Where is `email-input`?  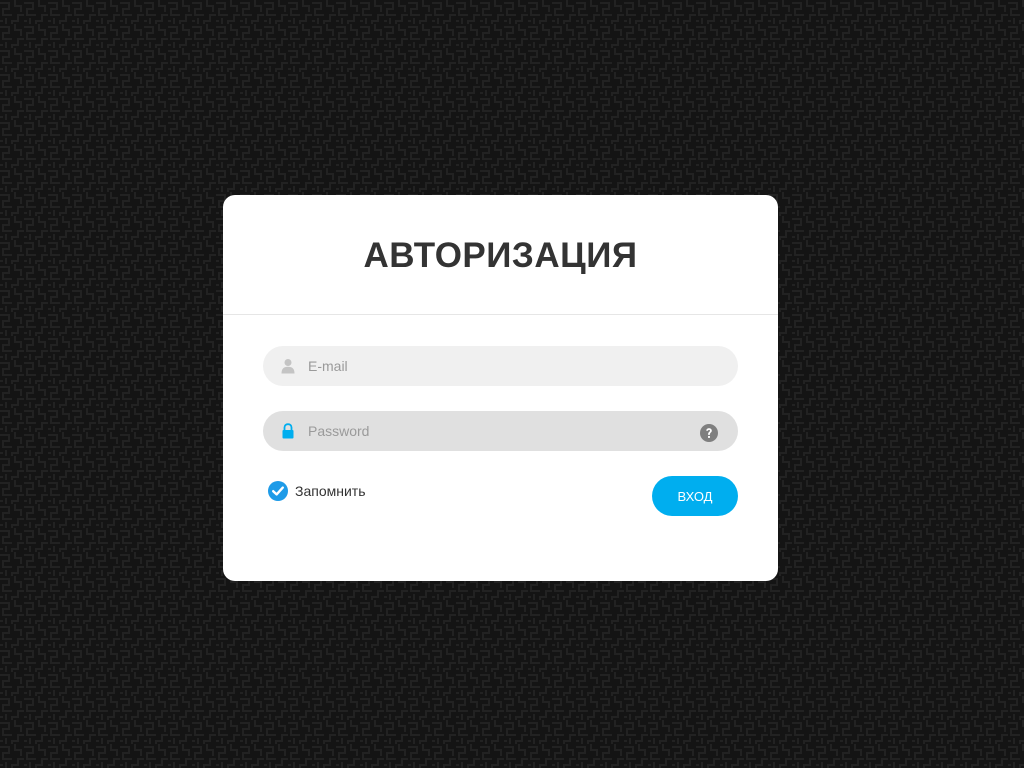 email-input is located at coordinates (498, 366).